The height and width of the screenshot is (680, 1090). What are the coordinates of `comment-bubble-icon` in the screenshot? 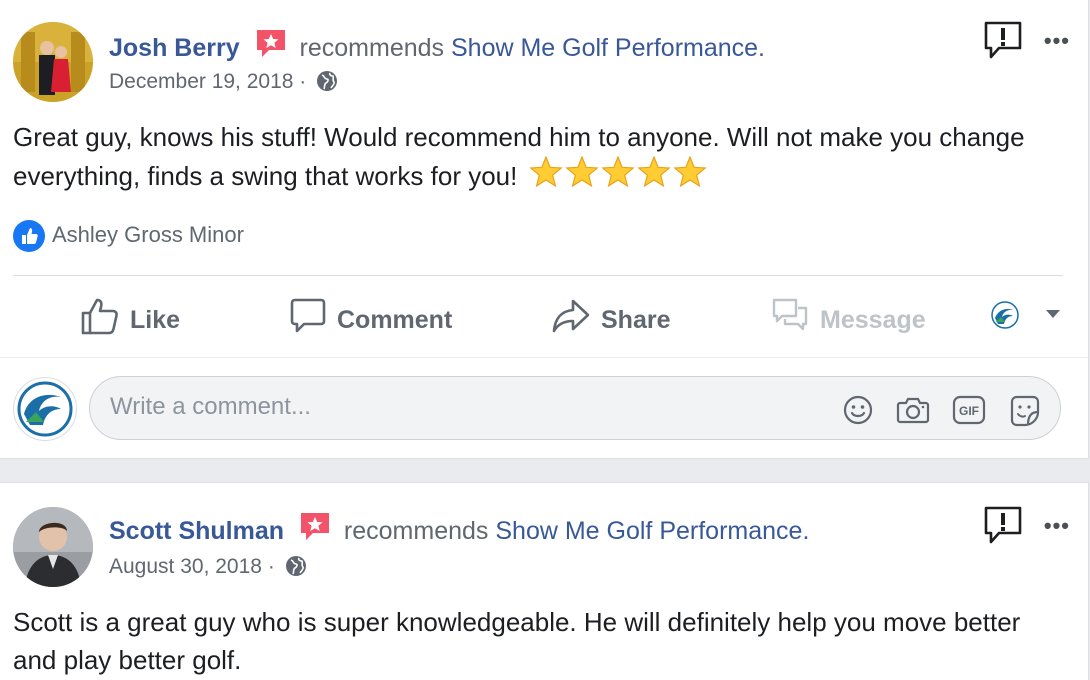 It's located at (308, 315).